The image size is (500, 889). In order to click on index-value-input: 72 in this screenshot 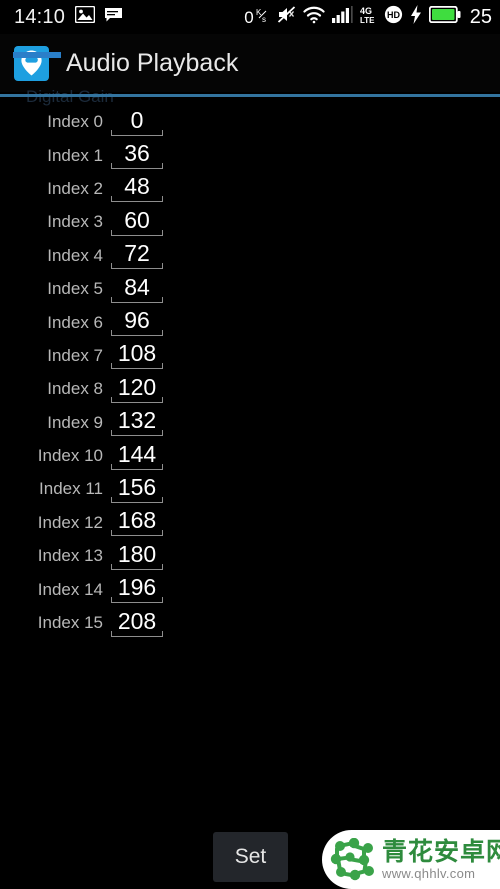, I will do `click(137, 255)`.